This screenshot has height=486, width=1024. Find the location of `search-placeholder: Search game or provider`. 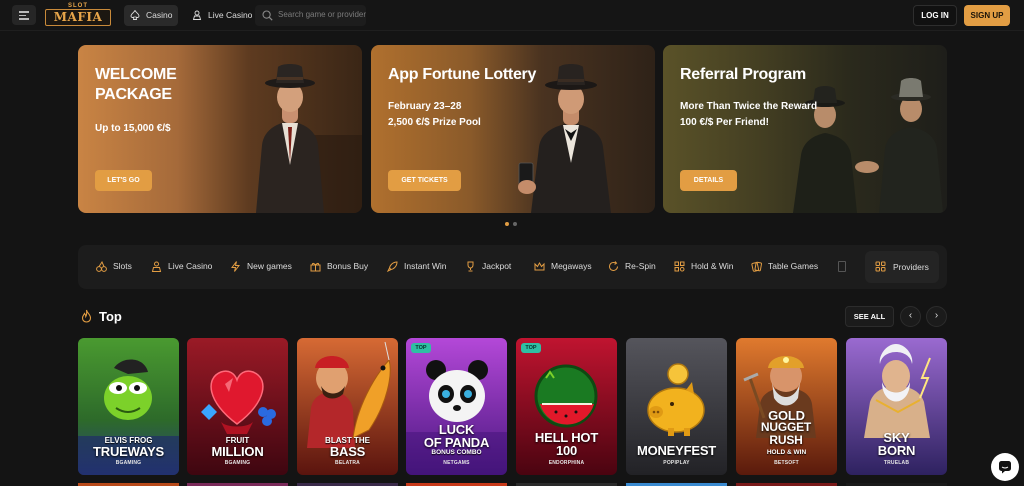

search-placeholder: Search game or provider is located at coordinates (322, 14).